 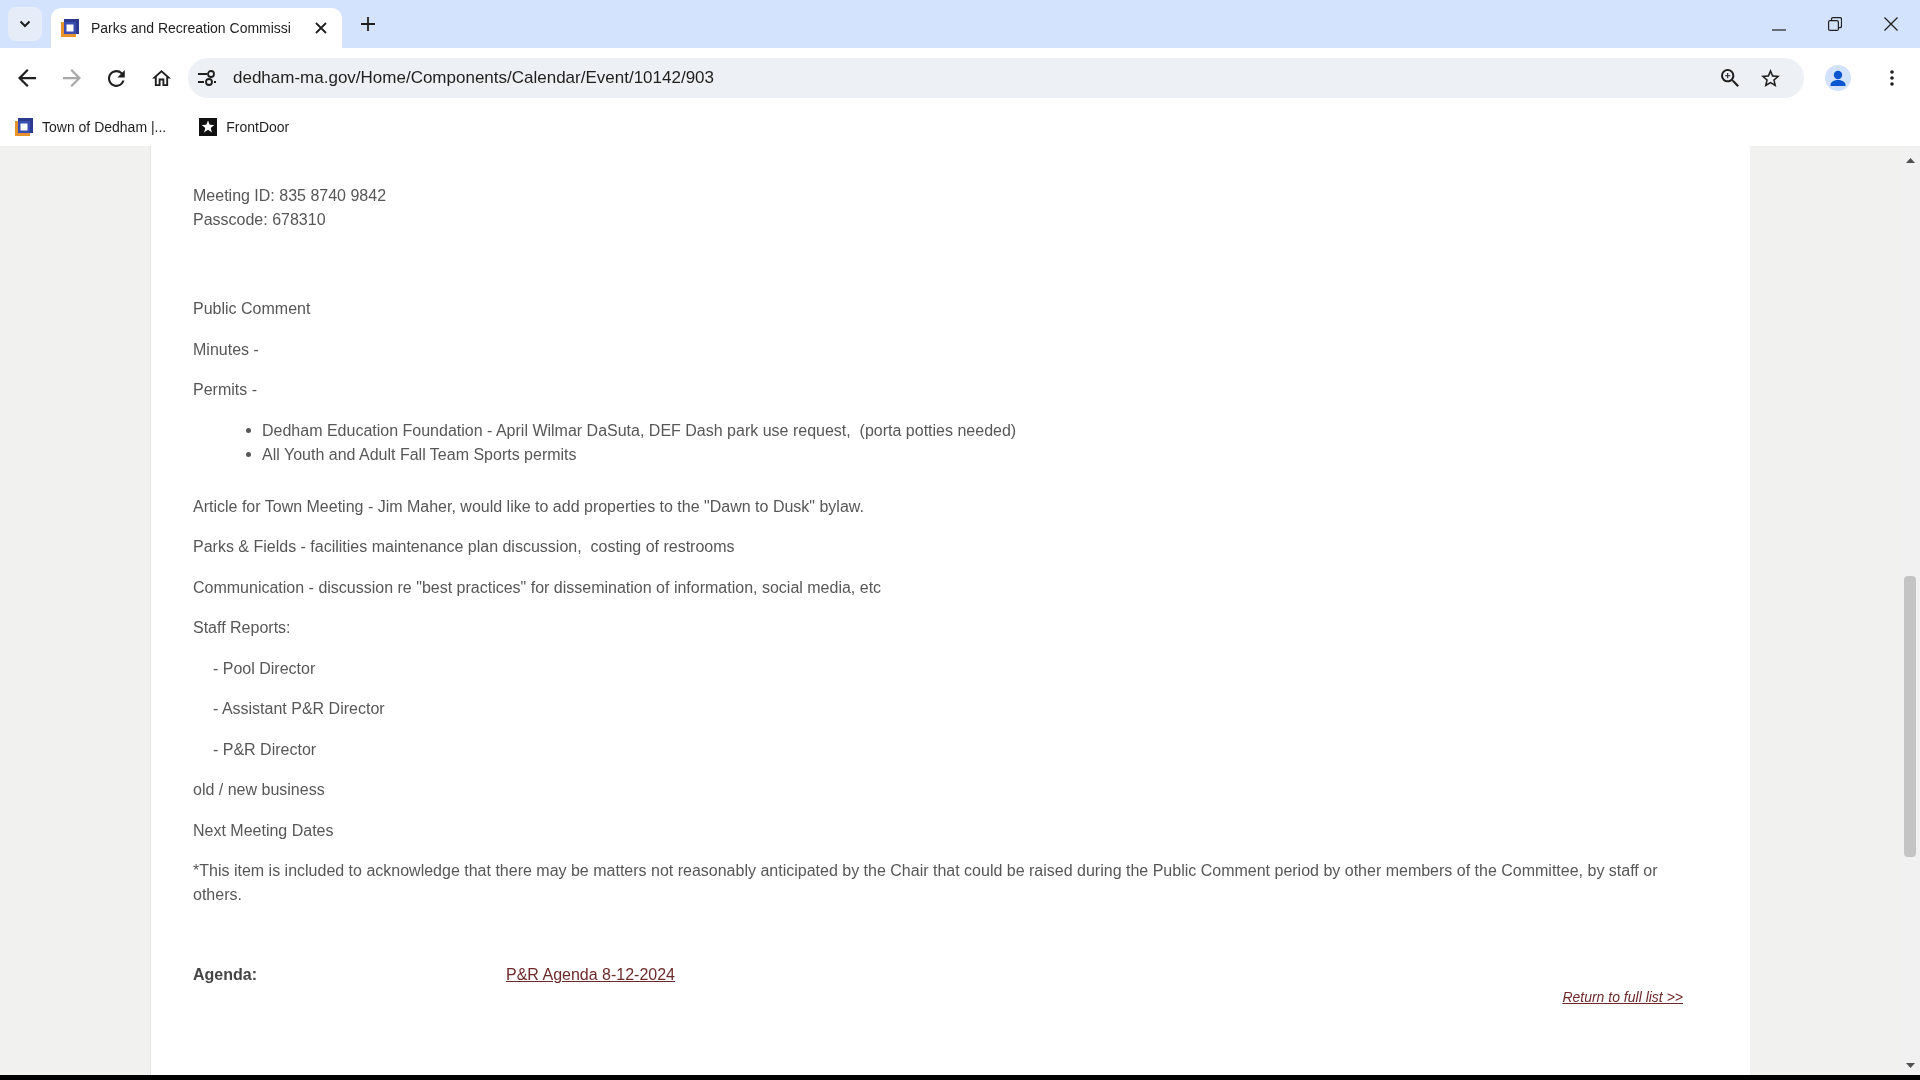 What do you see at coordinates (926, 883) in the screenshot?
I see `footnote-text: *This item is included to acknowledge that there may be matters not reasonably anticipated by the Chair that could be raised during the Public Comment period by other members of the Committee, by staff or others.` at bounding box center [926, 883].